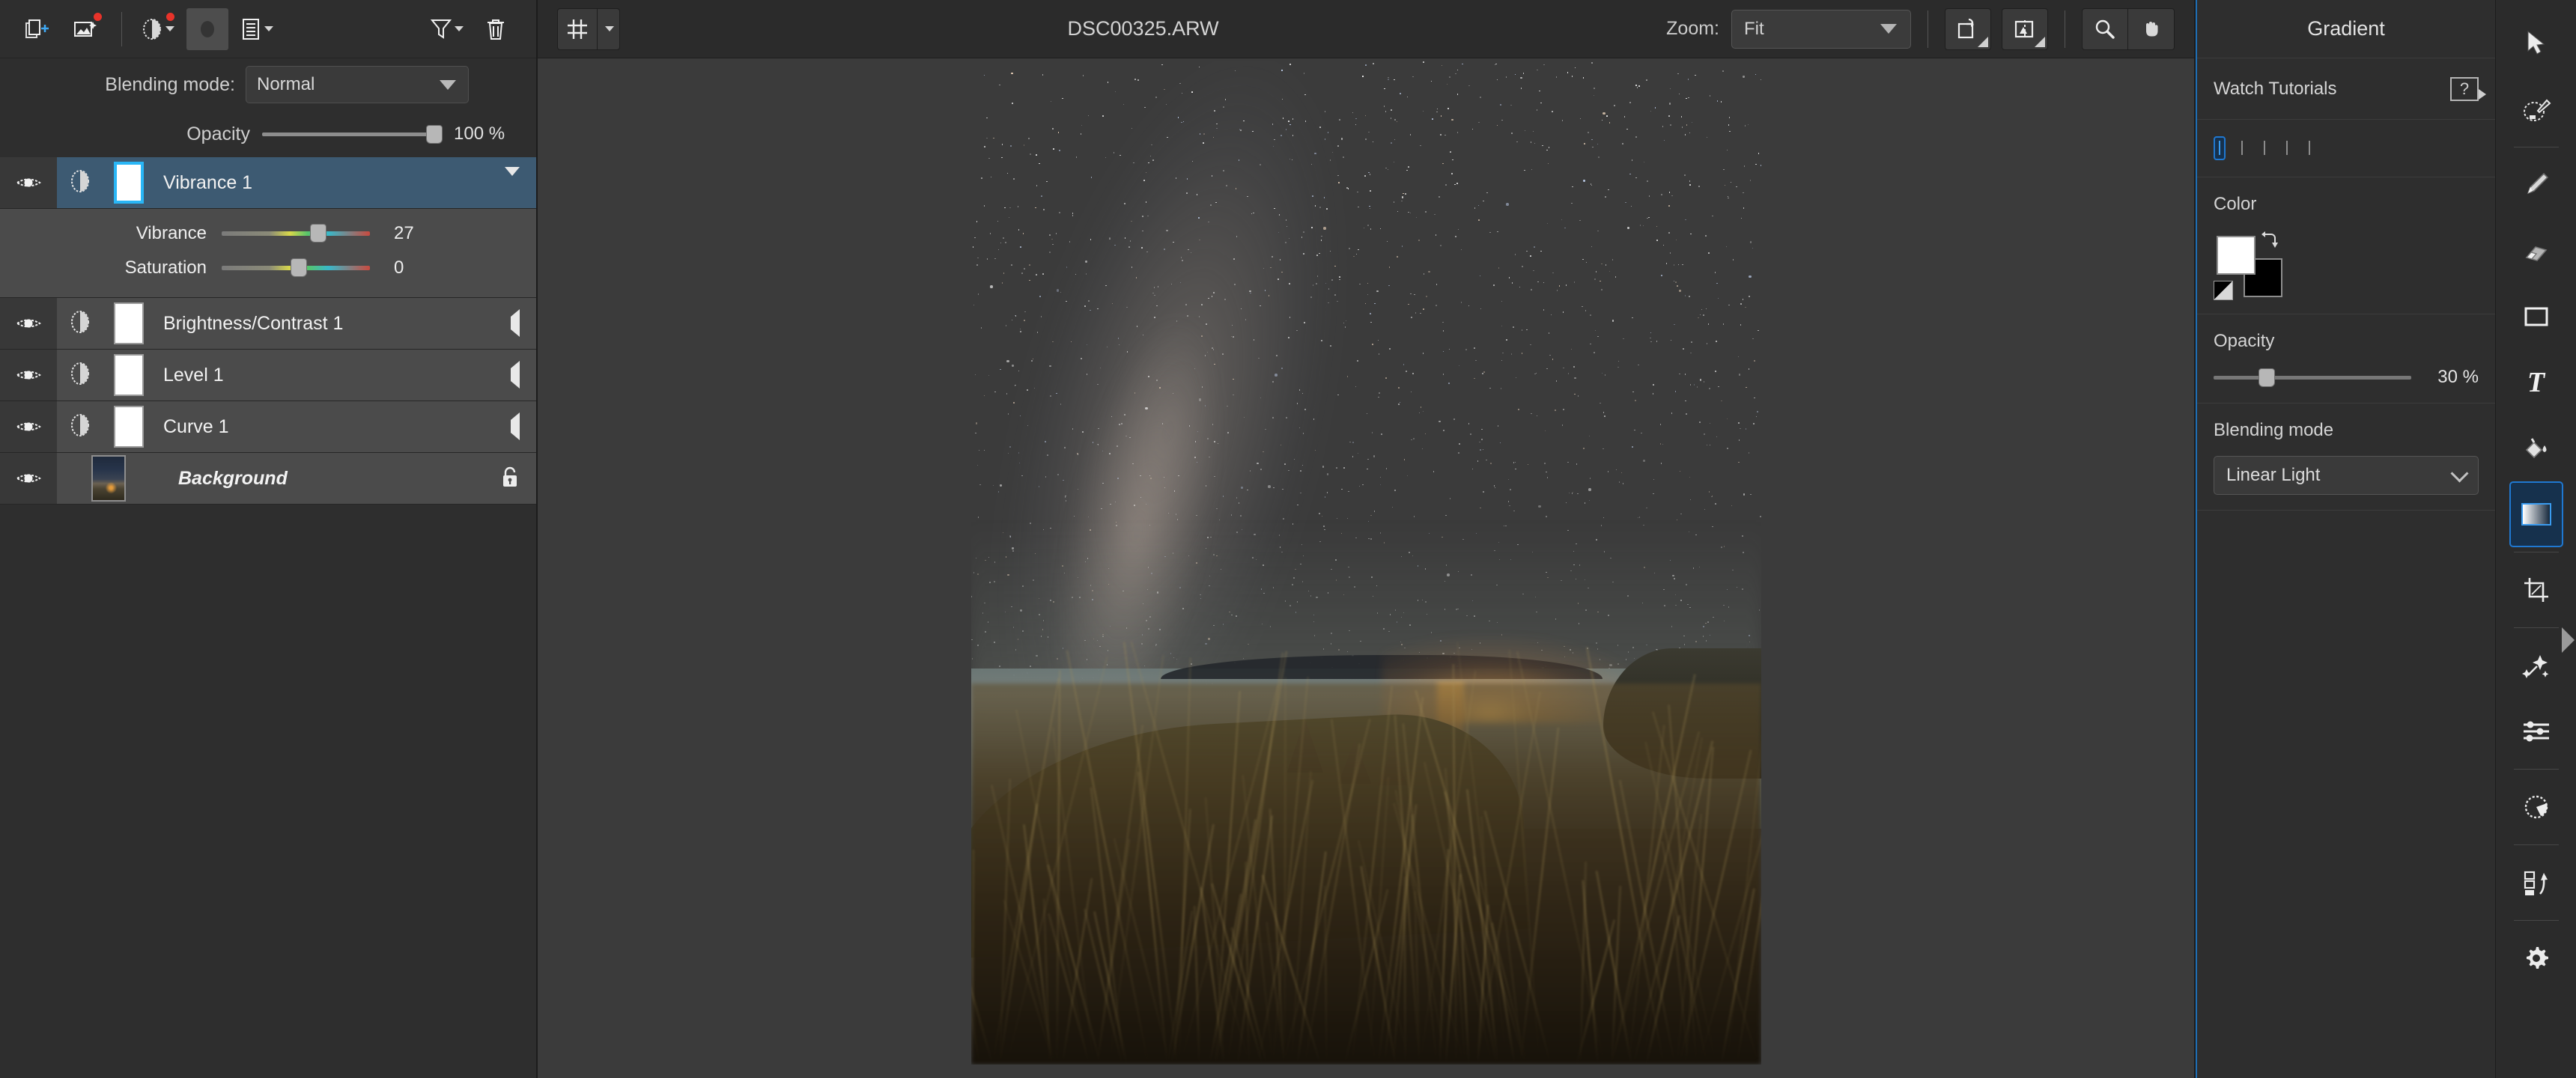 This screenshot has width=2576, height=1078. What do you see at coordinates (2236, 255) in the screenshot?
I see `foreground-color-swatch` at bounding box center [2236, 255].